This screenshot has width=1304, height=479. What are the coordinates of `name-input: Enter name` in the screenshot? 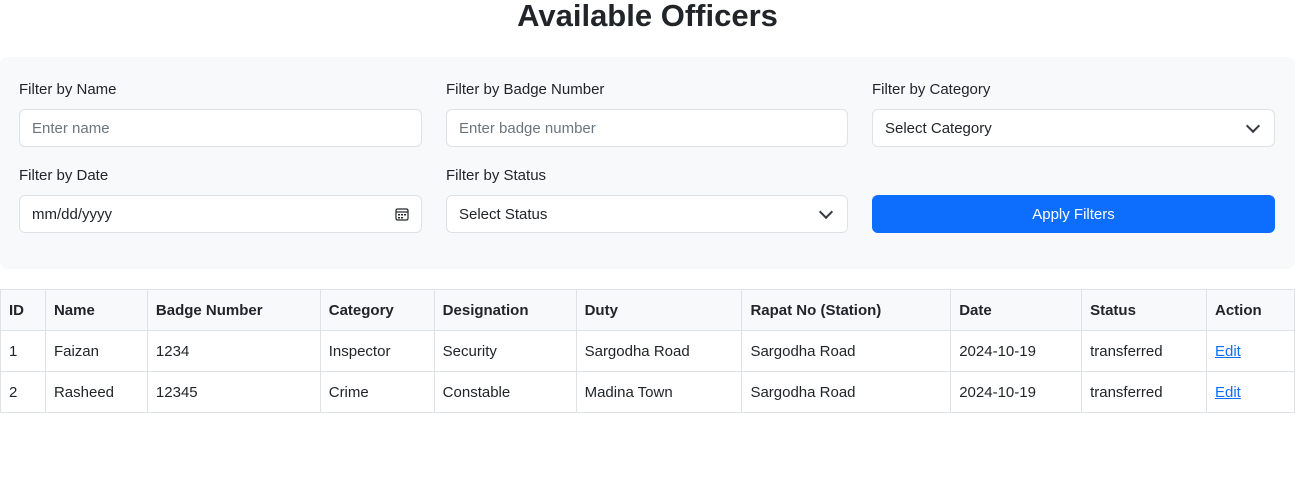 It's located at (220, 128).